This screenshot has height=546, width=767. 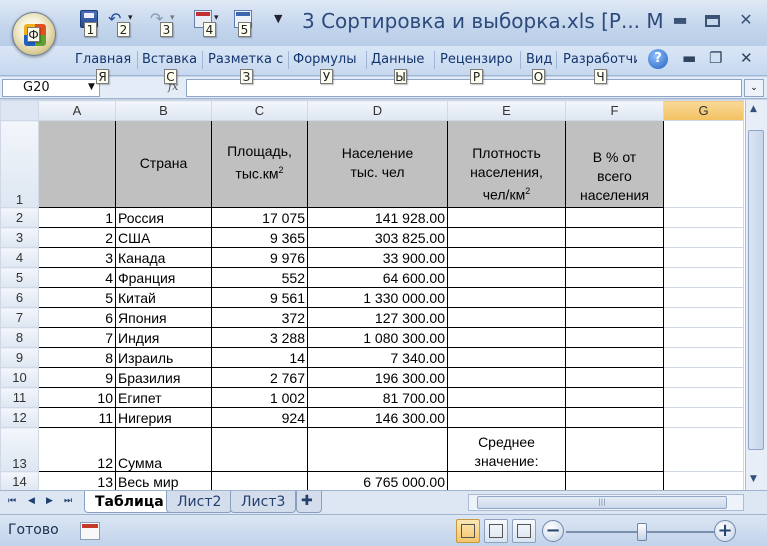 I want to click on cell: Среднее значение:, so click(x=506, y=449).